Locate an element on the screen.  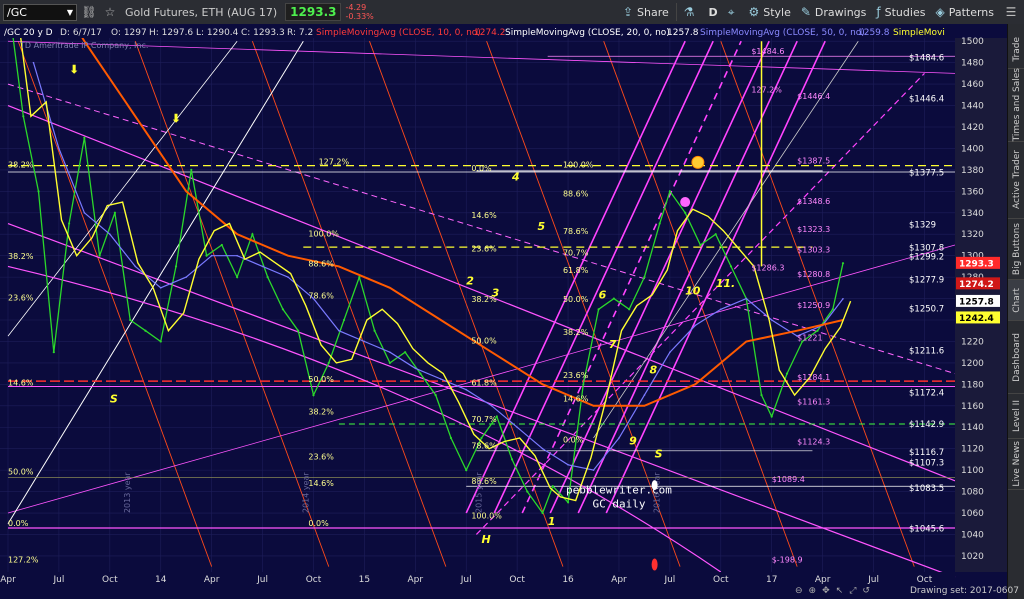
cursor-icon: ↖ is located at coordinates (840, 591).